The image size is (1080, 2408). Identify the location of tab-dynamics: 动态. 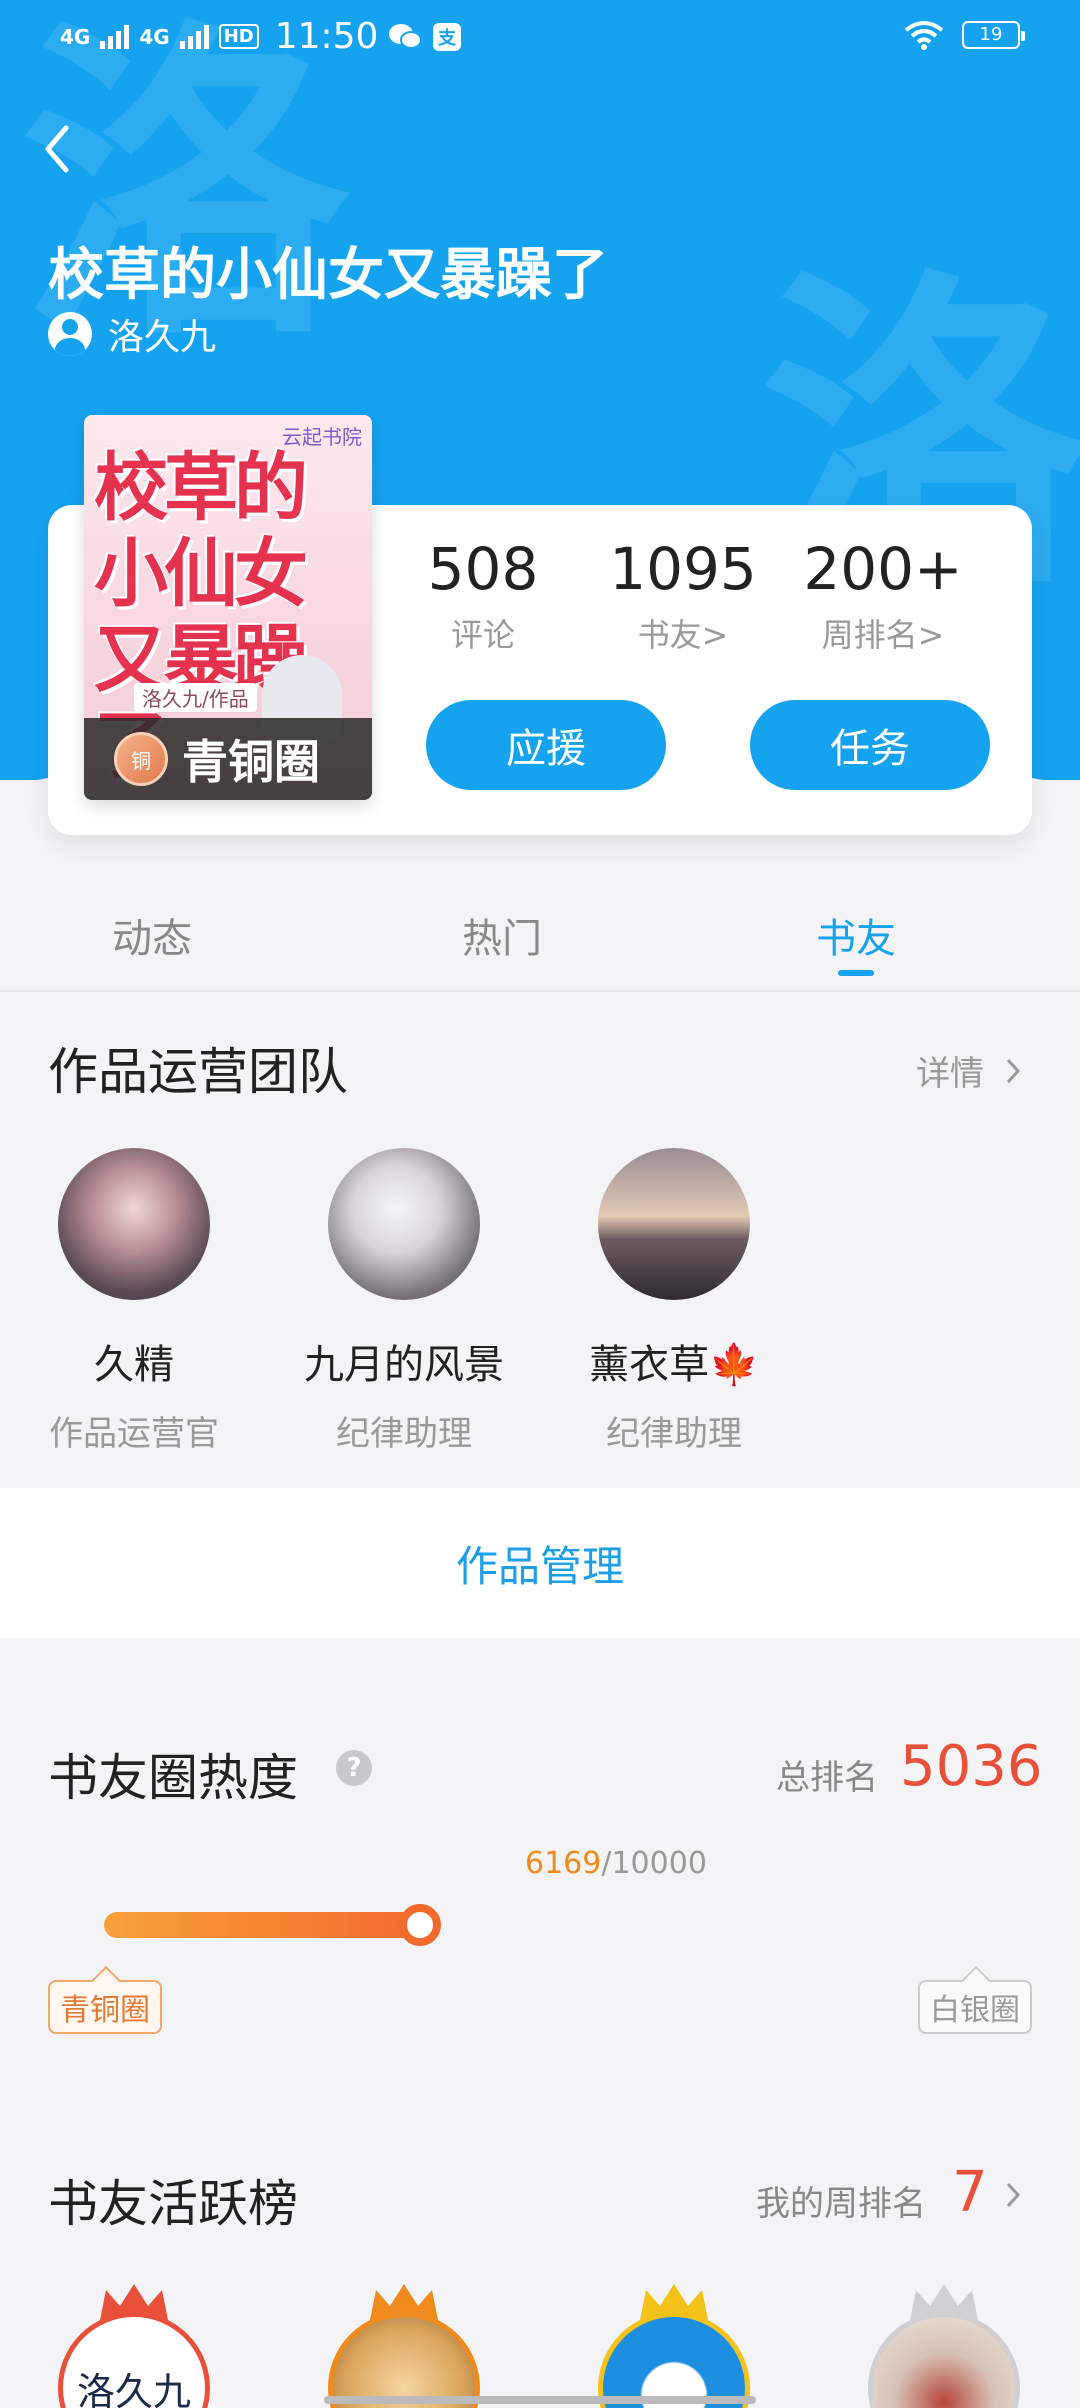
(152, 935).